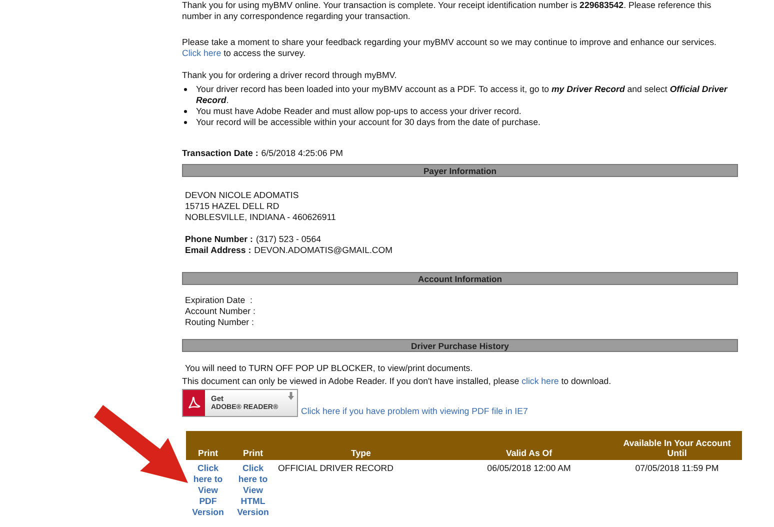  Describe the element at coordinates (460, 278) in the screenshot. I see `section-header: Account Information` at that location.